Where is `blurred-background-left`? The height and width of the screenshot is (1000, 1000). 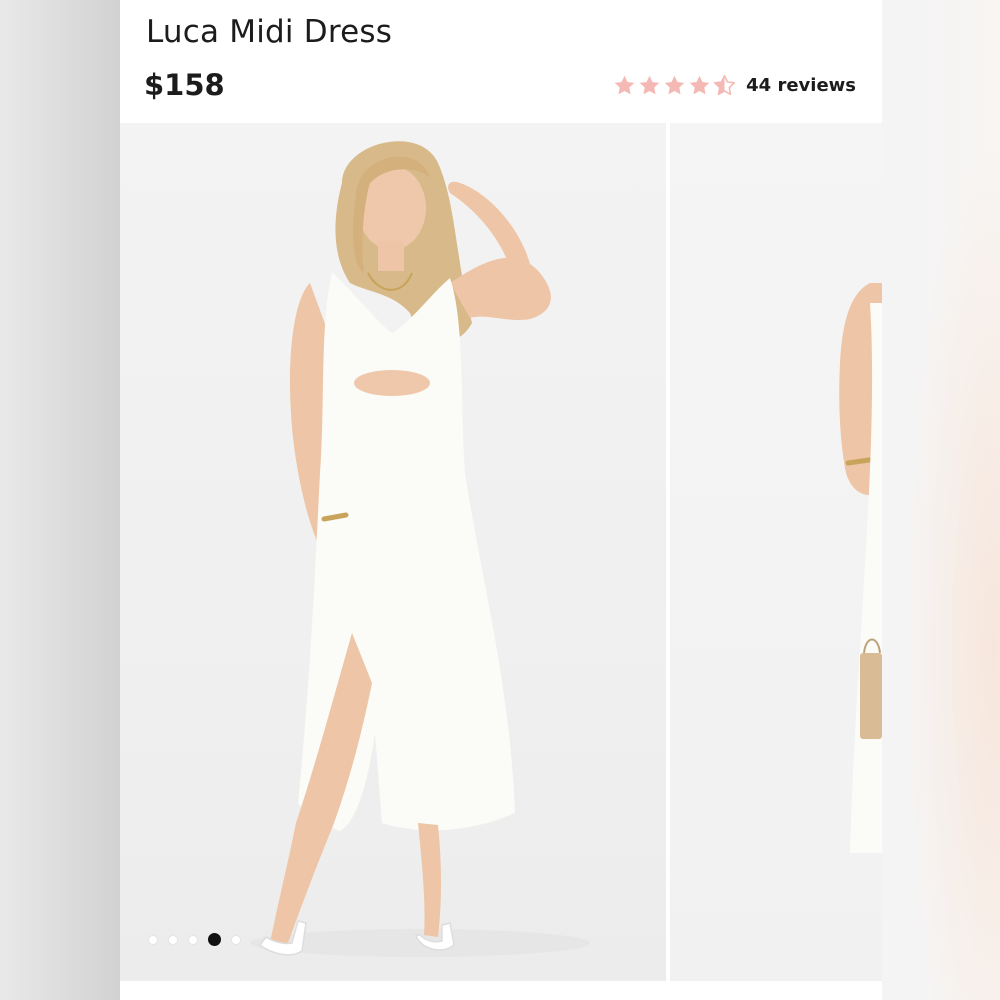 blurred-background-left is located at coordinates (60, 500).